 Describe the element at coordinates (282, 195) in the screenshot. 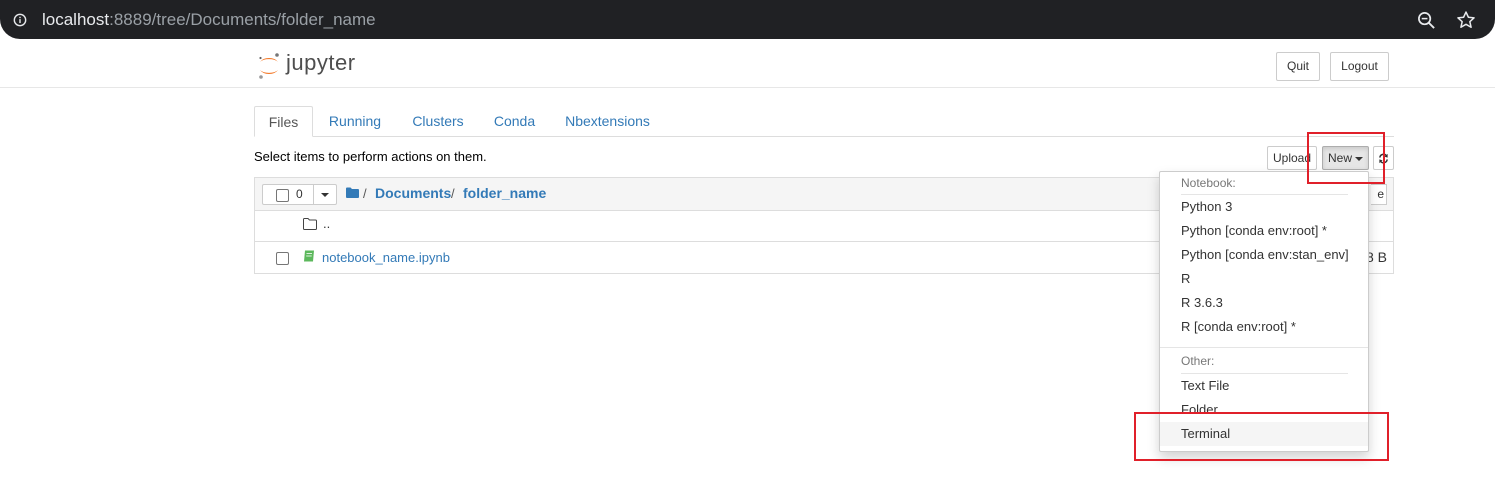

I see `select-all-checkbox` at that location.